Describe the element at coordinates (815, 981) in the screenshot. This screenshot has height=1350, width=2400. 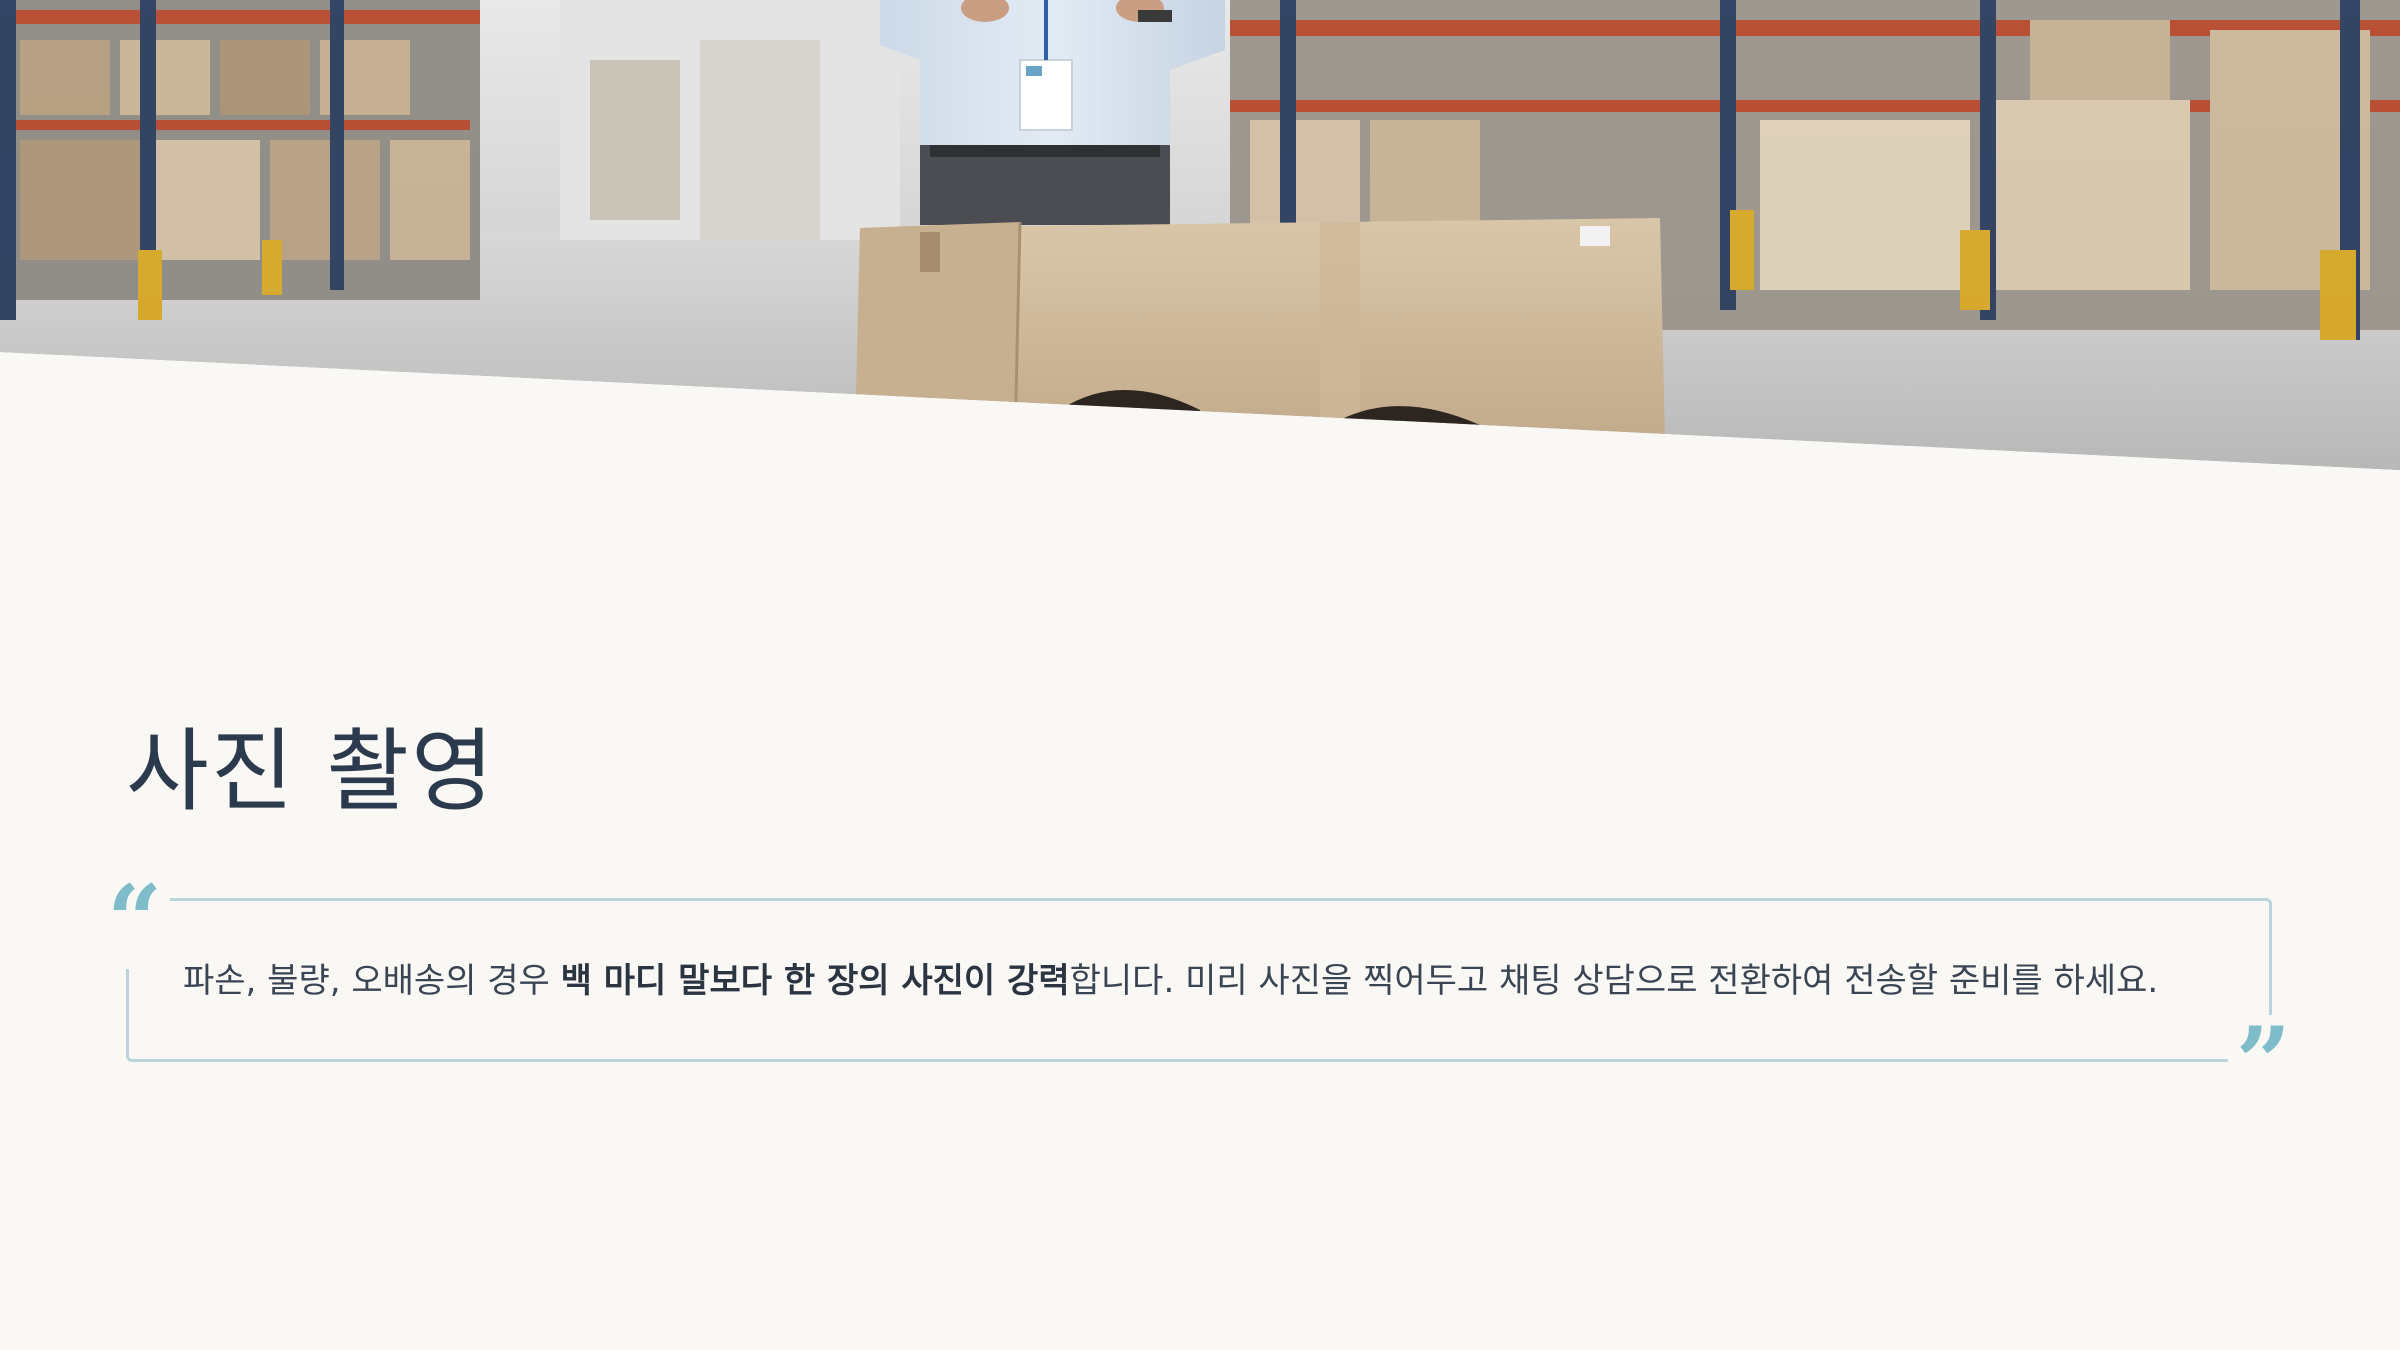
I see `quote-text-bold: 백 마디 말보다 한 장의 사진이 강력` at that location.